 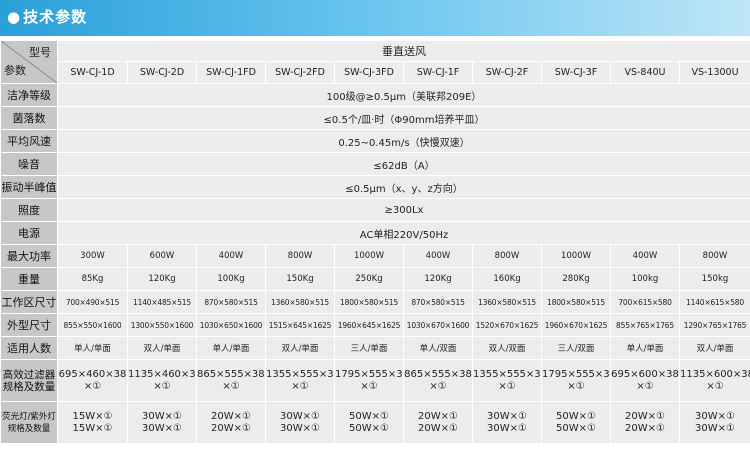 What do you see at coordinates (403, 233) in the screenshot?
I see `row-value: AC单相220V/50Hz` at bounding box center [403, 233].